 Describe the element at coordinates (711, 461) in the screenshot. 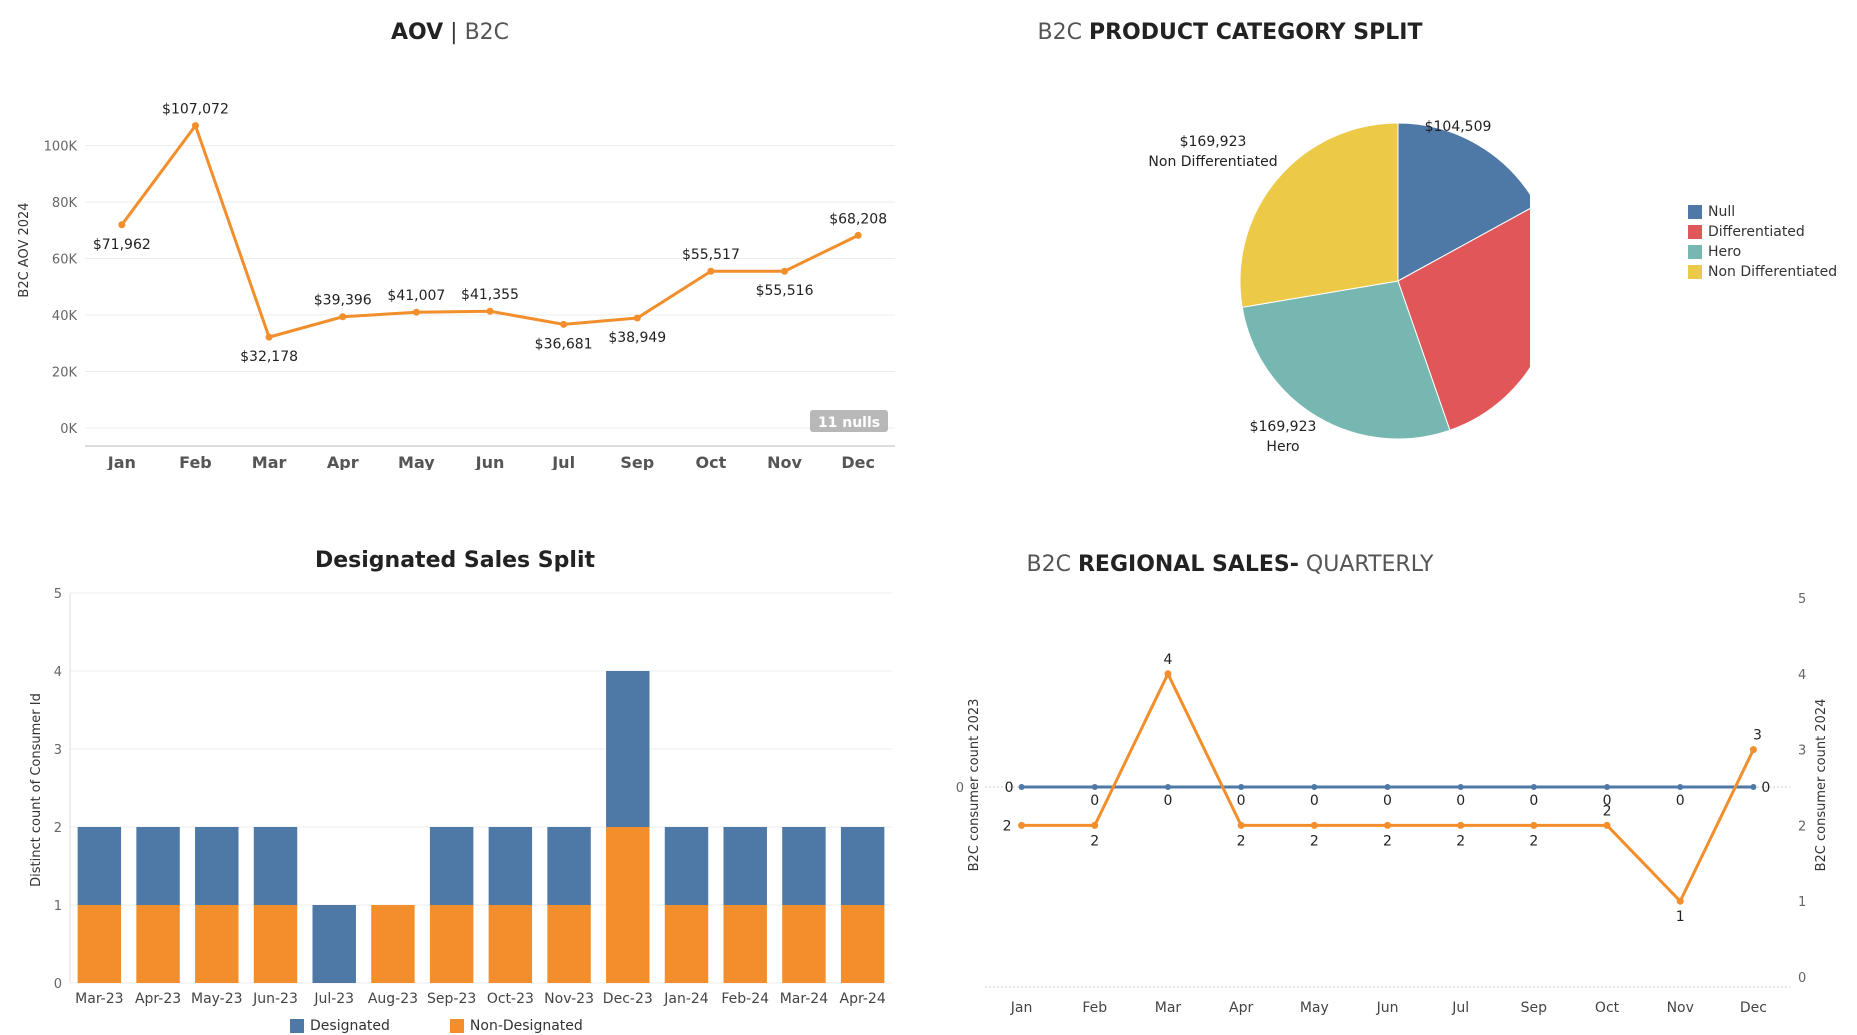

I see `aov-x-tick: Oct` at that location.